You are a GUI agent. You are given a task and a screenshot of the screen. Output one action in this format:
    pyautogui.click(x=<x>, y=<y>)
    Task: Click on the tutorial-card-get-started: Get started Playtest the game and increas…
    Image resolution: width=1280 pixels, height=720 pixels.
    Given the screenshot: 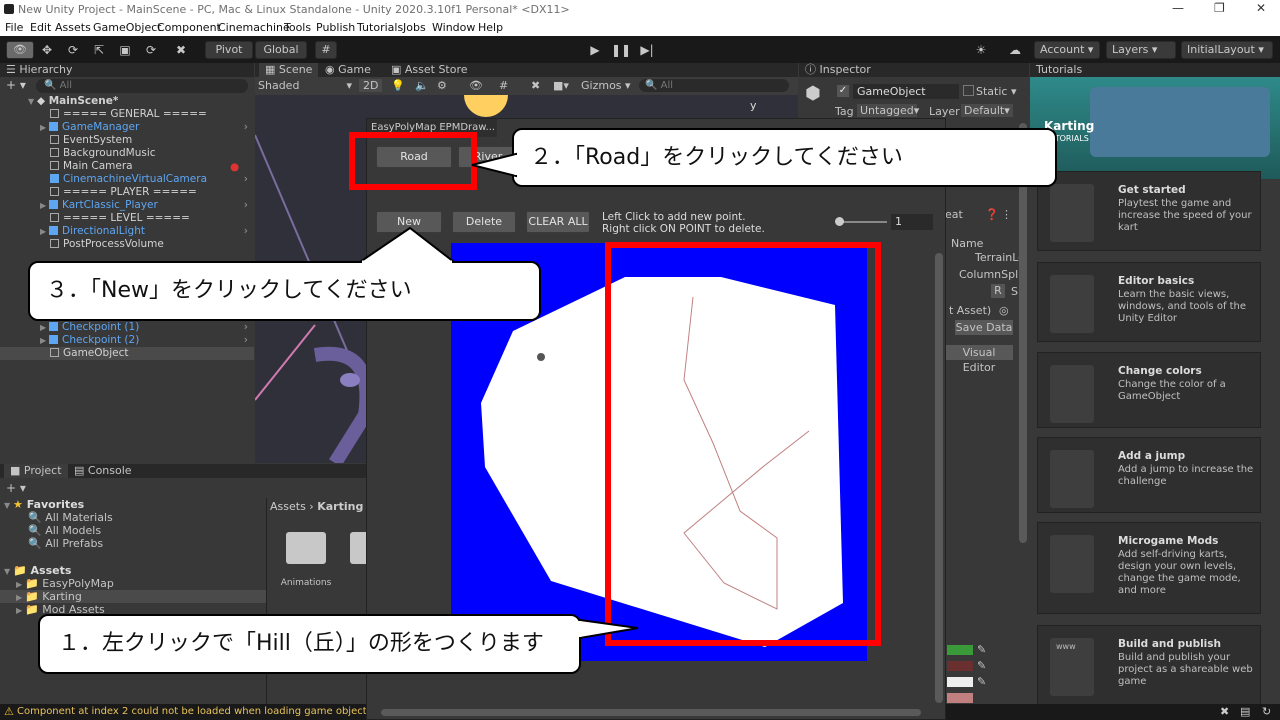 What is the action you would take?
    pyautogui.click(x=1149, y=211)
    